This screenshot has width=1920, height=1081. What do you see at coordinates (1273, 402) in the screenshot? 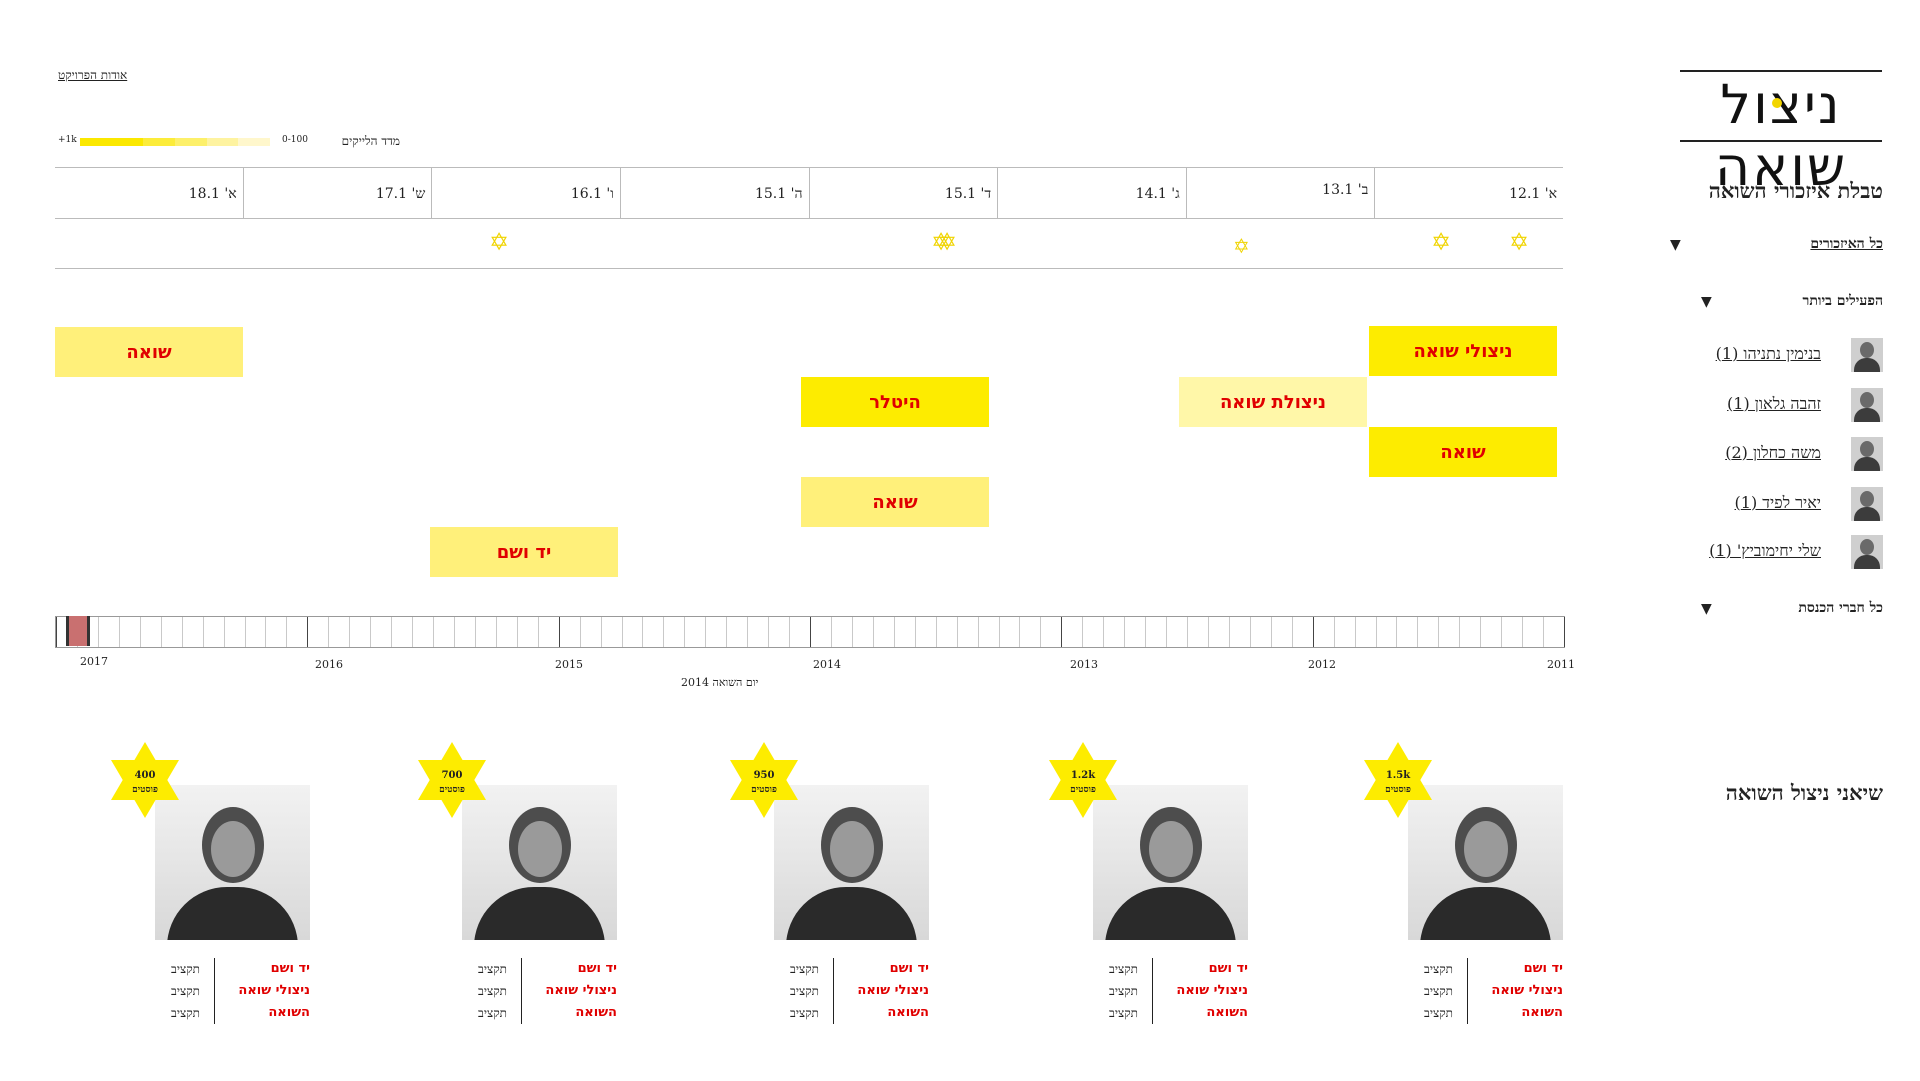
I see `mention-tag: ניצולת שואה` at bounding box center [1273, 402].